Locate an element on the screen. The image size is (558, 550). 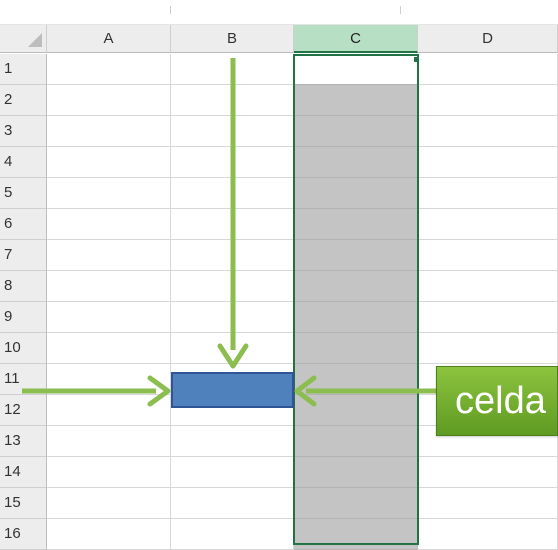
cell-c12 is located at coordinates (356, 410).